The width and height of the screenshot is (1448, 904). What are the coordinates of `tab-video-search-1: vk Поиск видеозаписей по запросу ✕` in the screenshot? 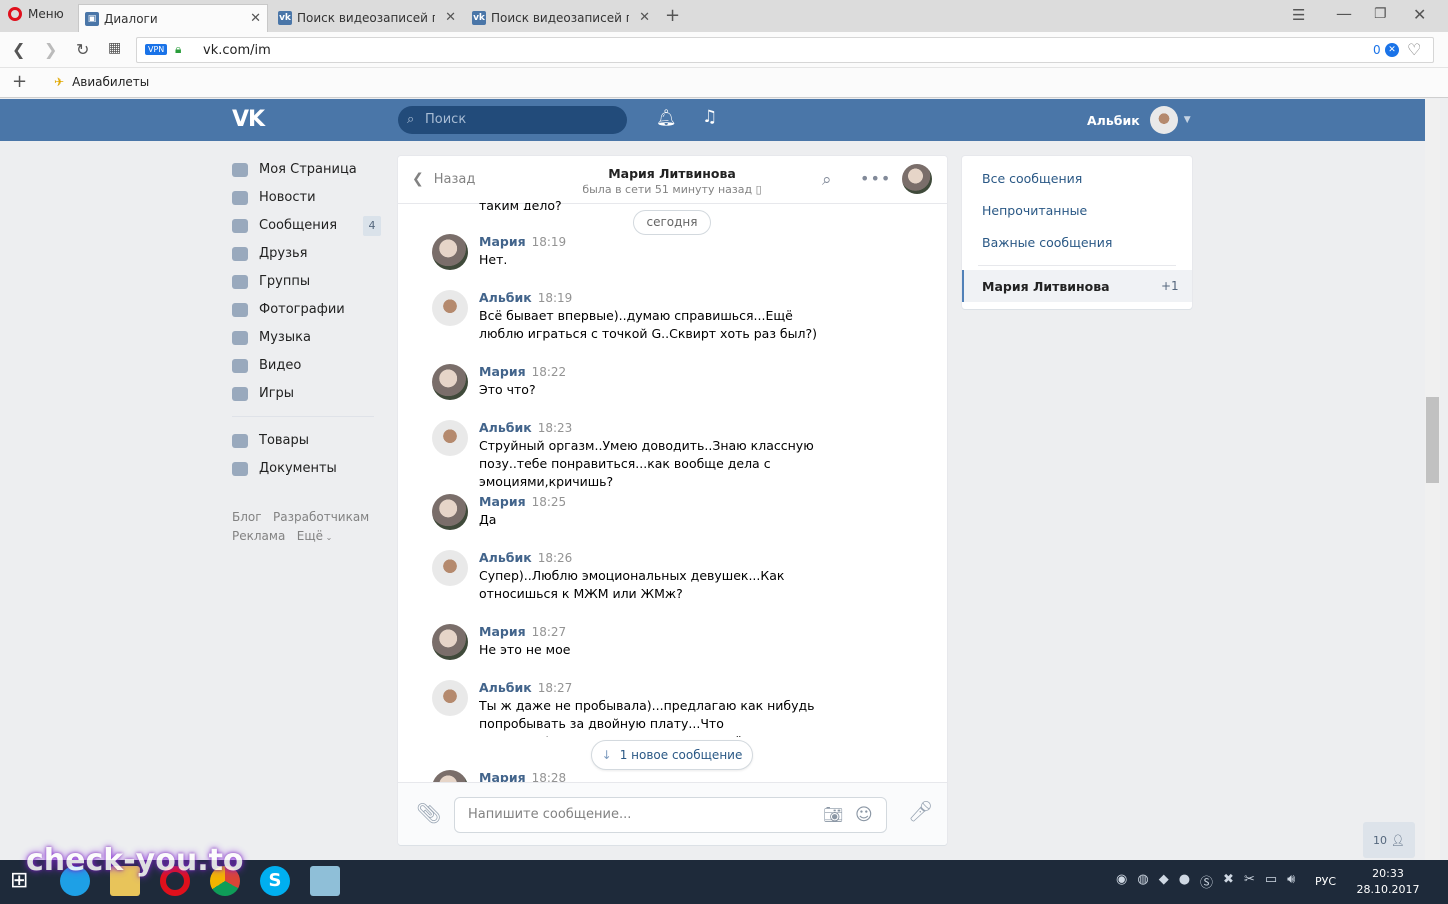 It's located at (367, 18).